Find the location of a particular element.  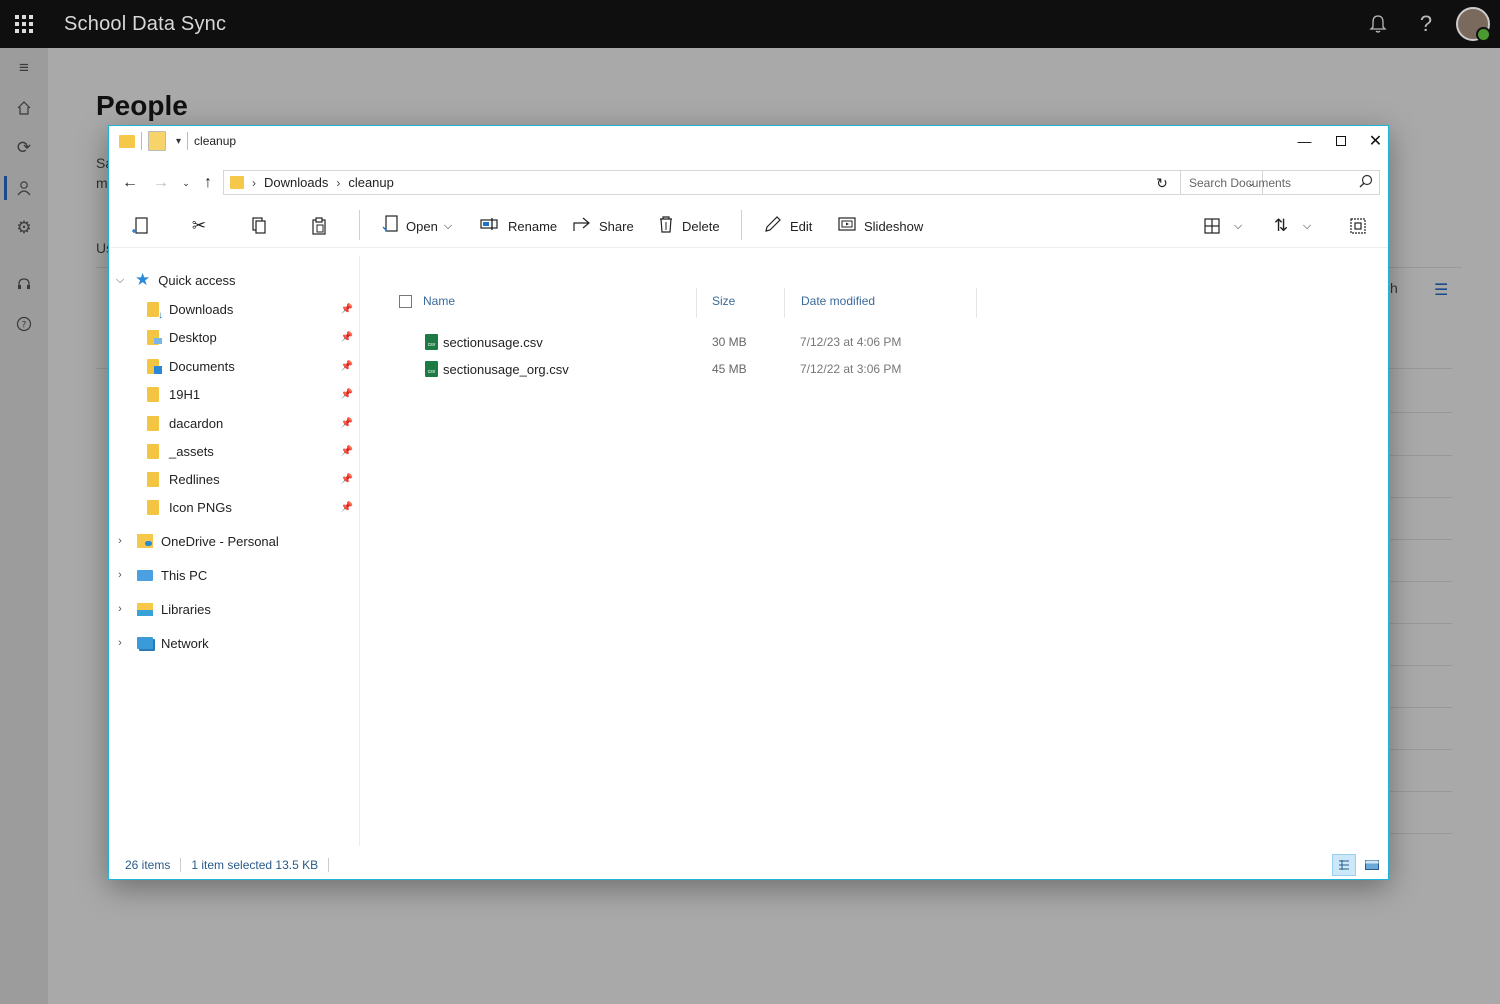

share-button: Share is located at coordinates (603, 226).